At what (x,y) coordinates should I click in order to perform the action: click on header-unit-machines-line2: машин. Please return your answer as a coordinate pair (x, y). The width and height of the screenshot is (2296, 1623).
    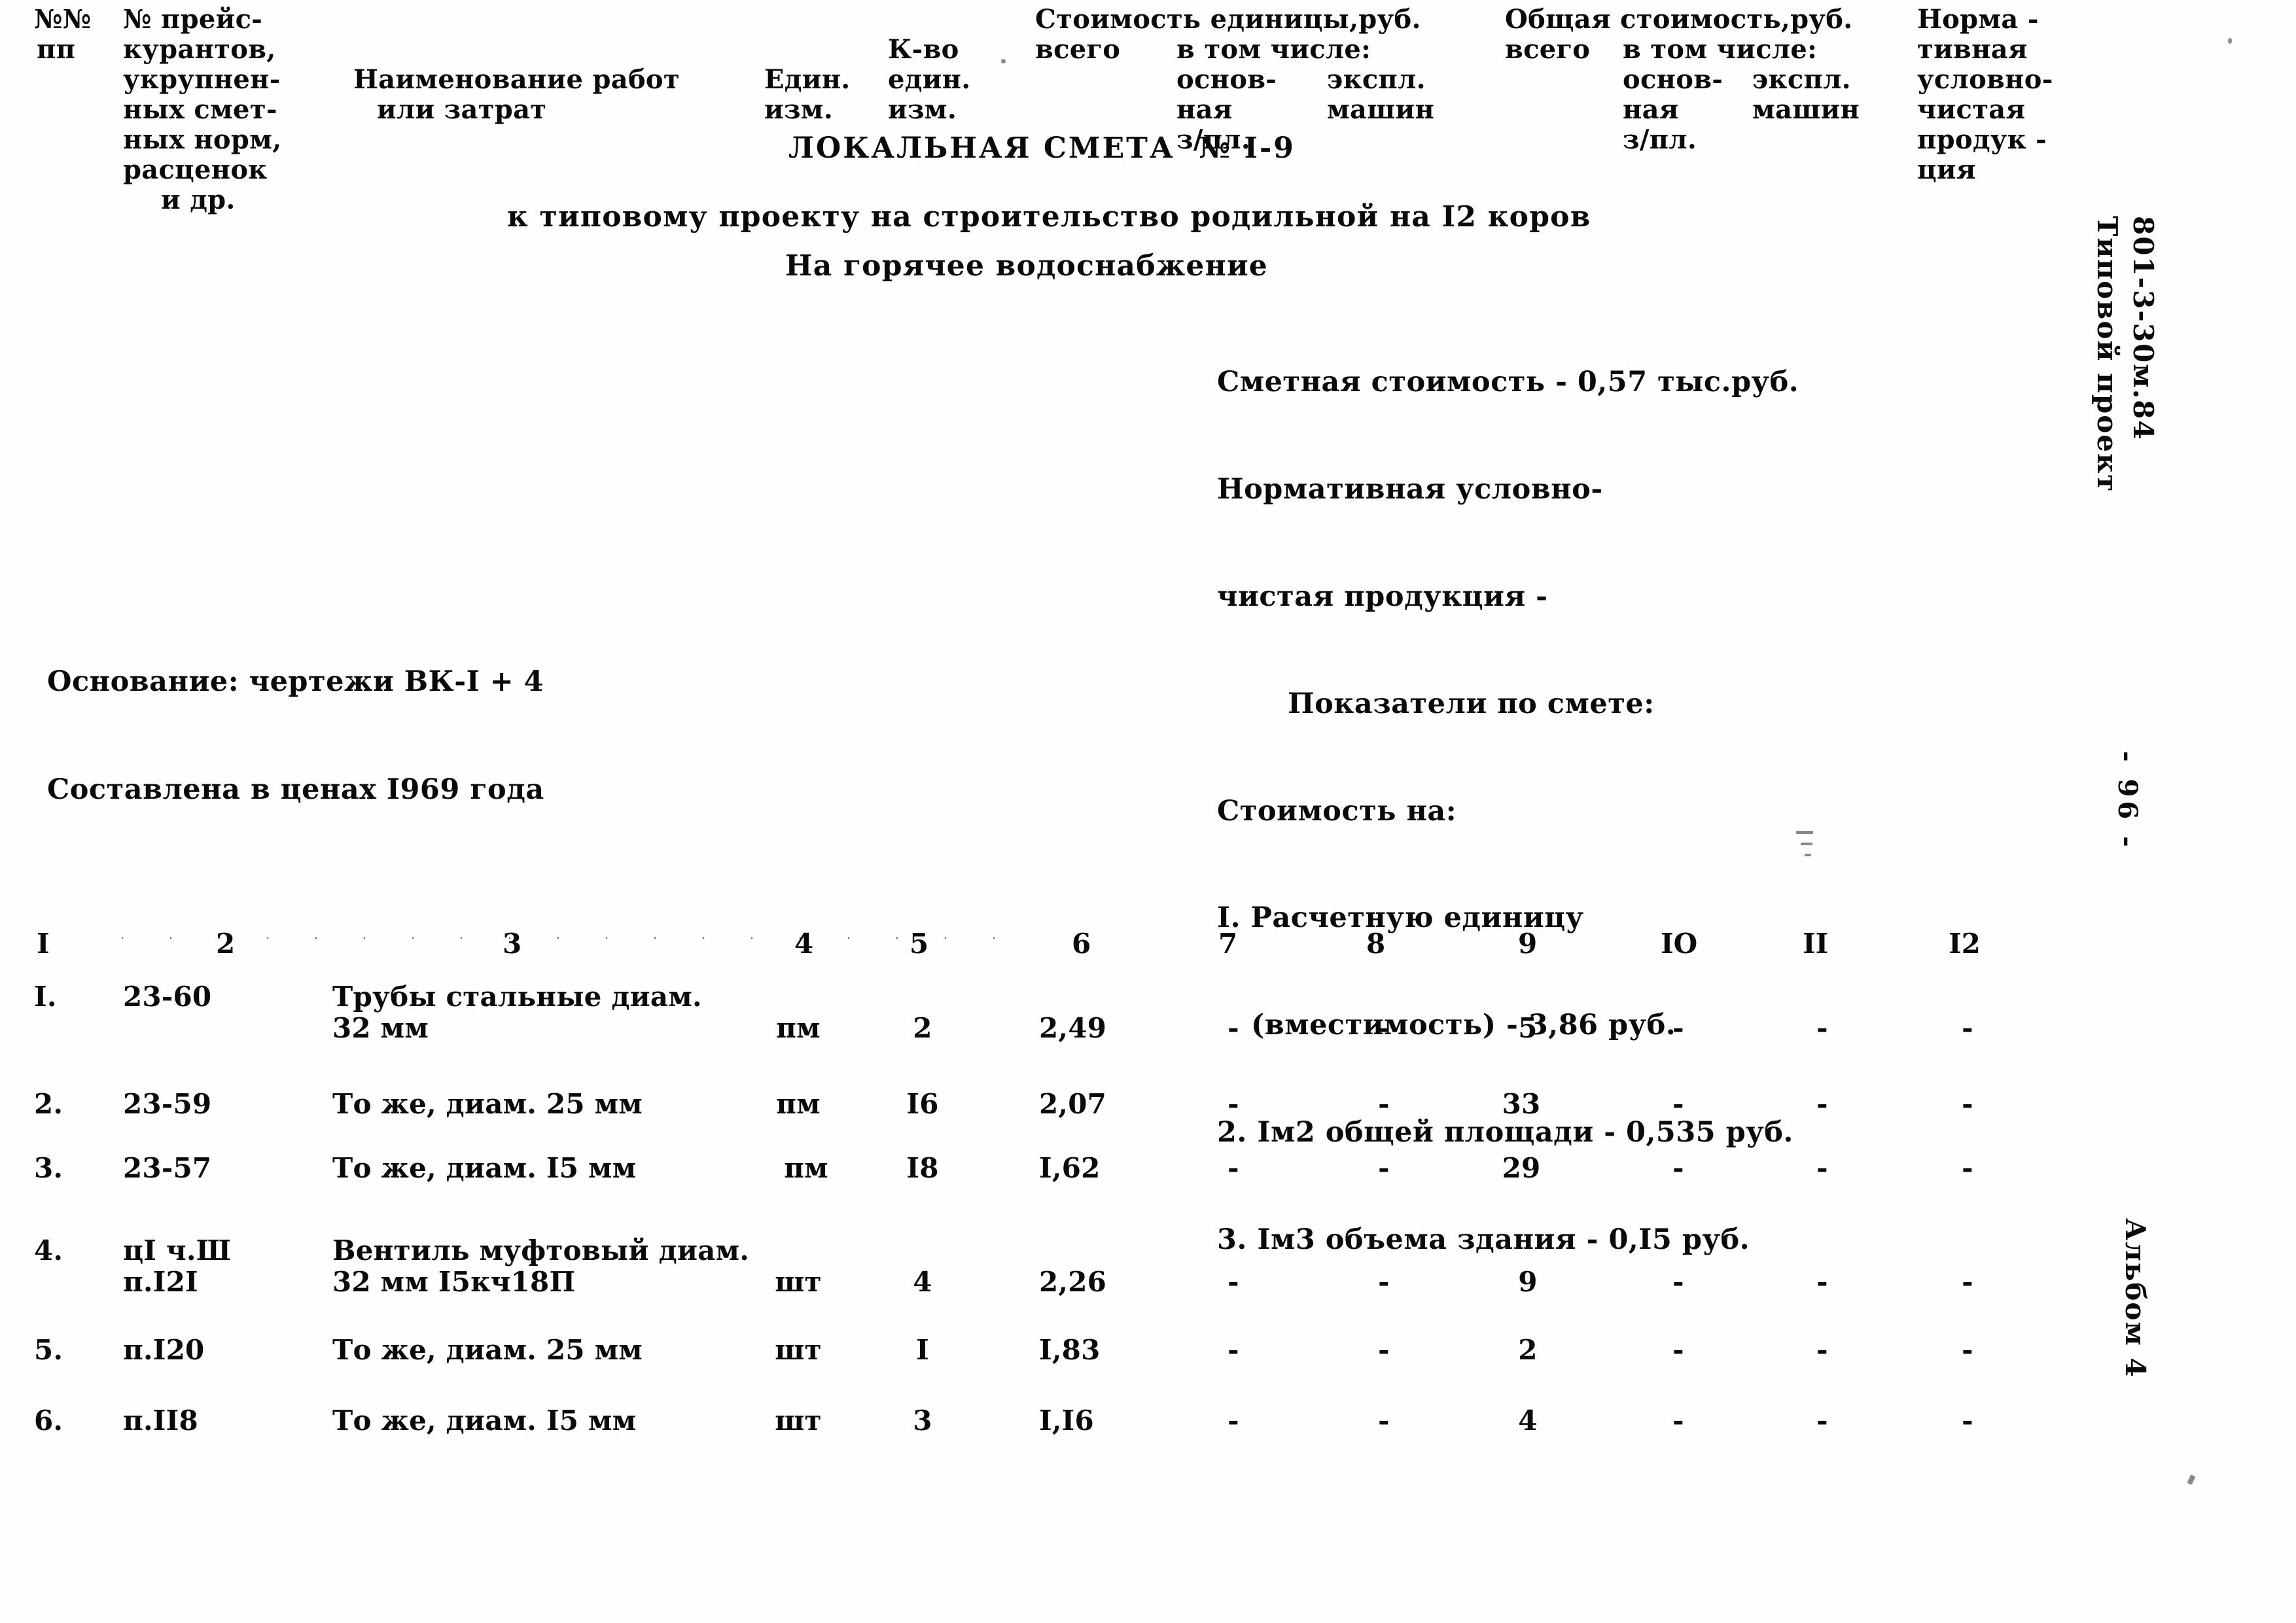
    Looking at the image, I should click on (1381, 109).